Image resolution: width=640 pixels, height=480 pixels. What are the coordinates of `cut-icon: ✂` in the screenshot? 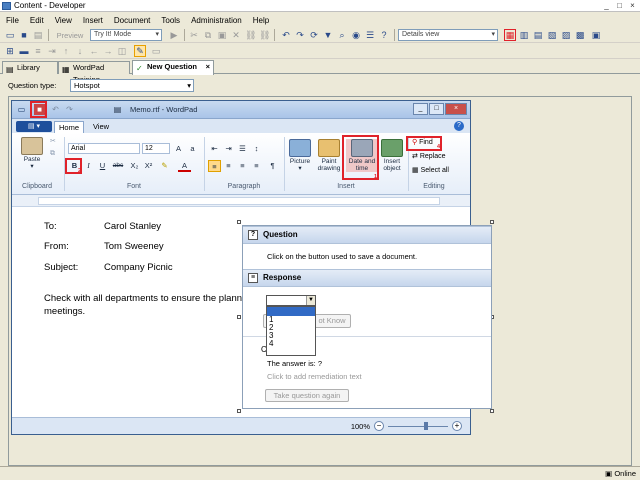 It's located at (194, 35).